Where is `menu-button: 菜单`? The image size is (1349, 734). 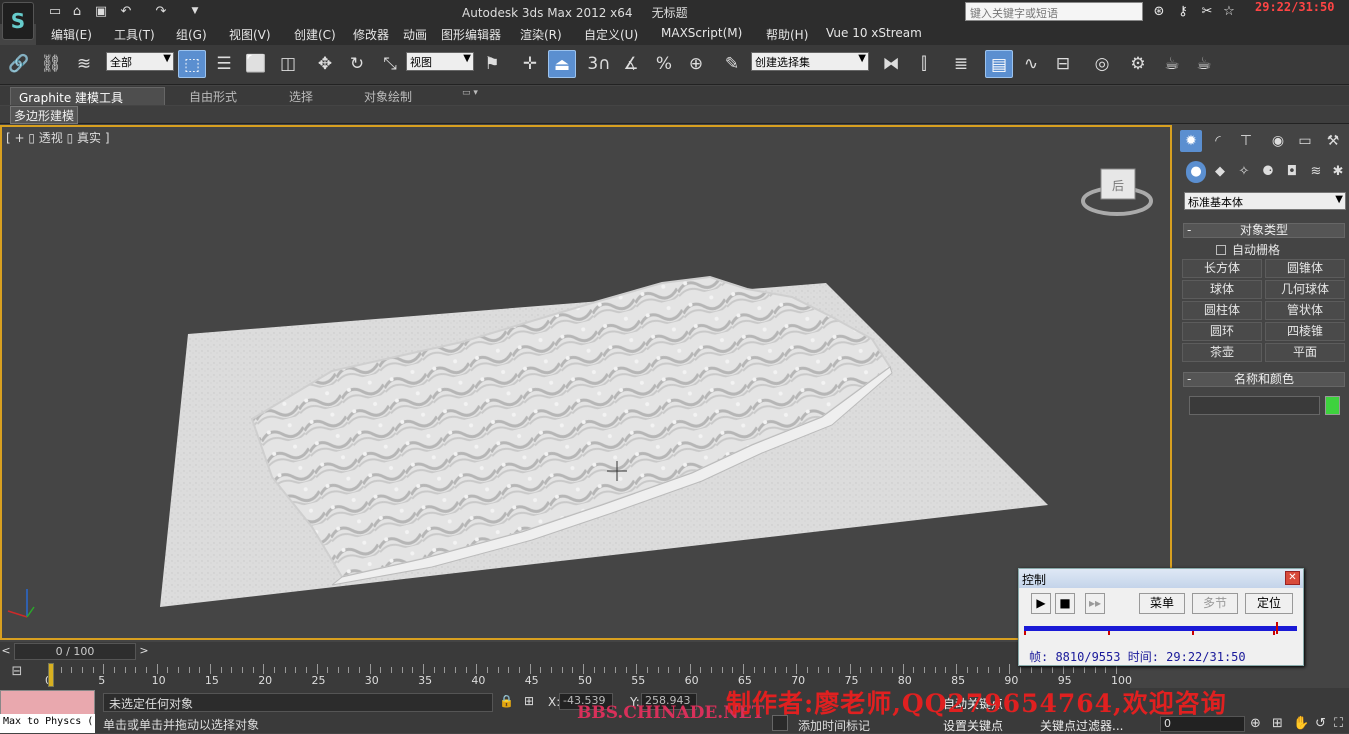 menu-button: 菜单 is located at coordinates (1162, 603).